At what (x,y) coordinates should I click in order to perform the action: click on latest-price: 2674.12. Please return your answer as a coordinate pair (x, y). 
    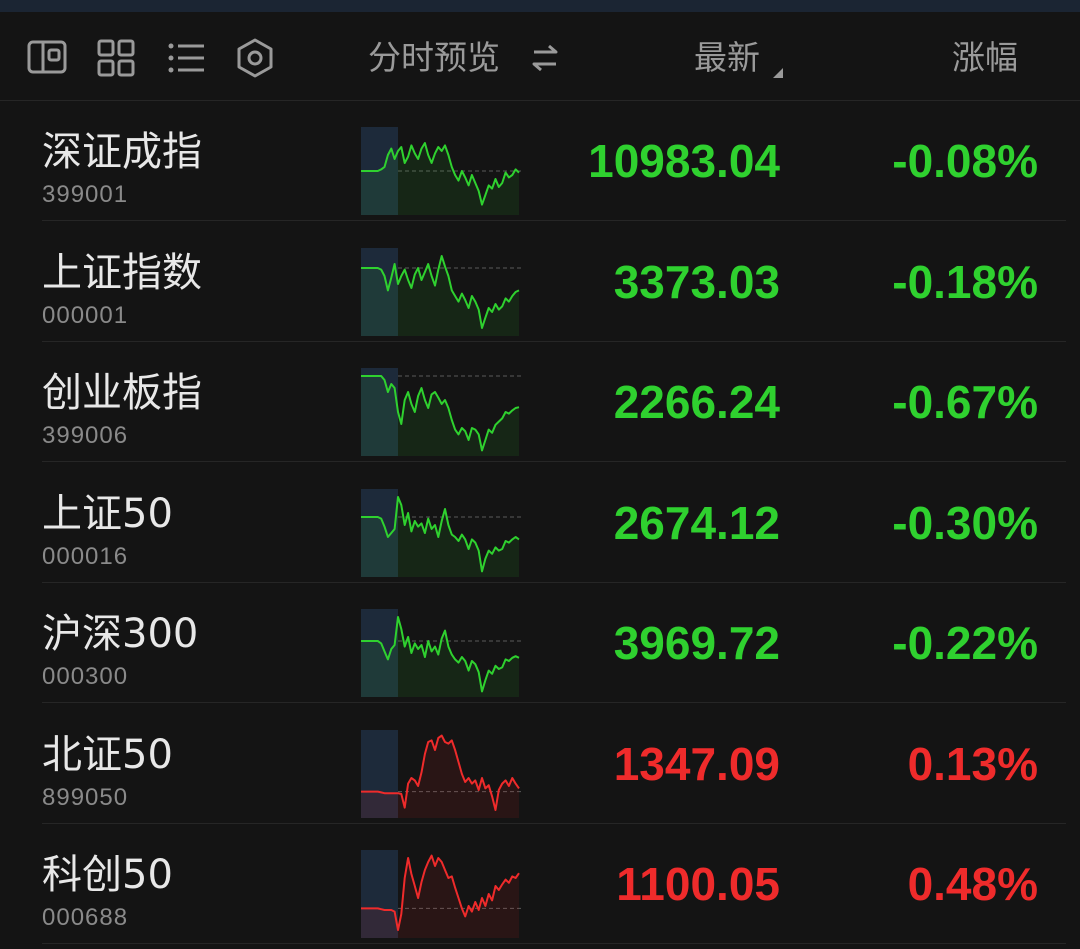
    Looking at the image, I should click on (696, 523).